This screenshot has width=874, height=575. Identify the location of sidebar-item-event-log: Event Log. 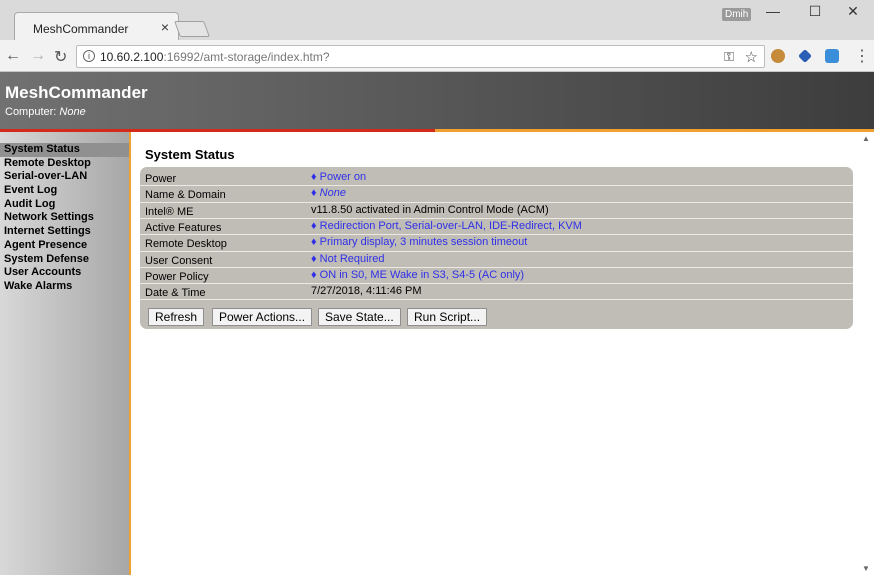
(64, 191).